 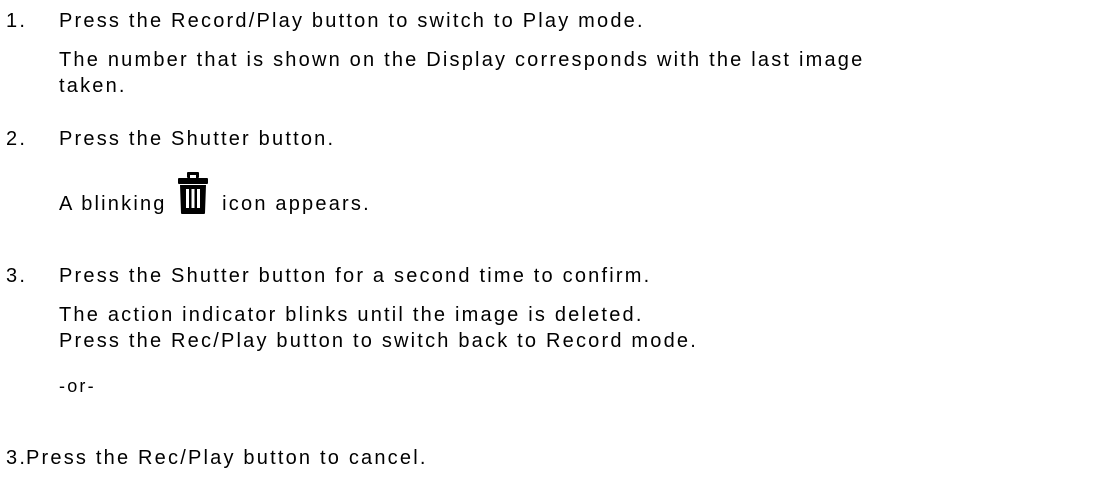 I want to click on note-text-after-icon: icon appears., so click(x=296, y=204).